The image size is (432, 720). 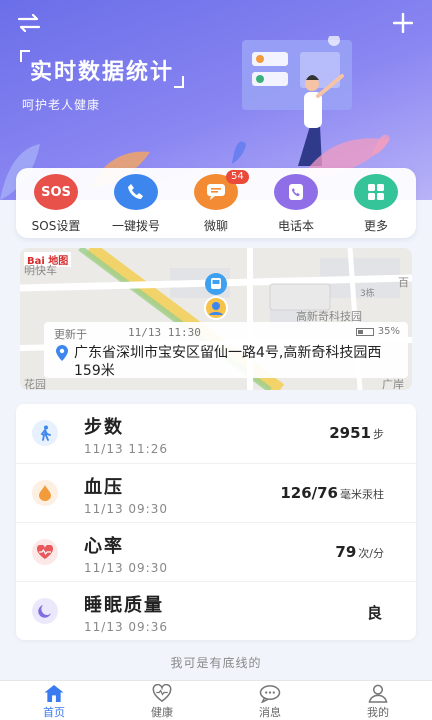 I want to click on slogan-title: 实时数据统计, so click(x=102, y=69).